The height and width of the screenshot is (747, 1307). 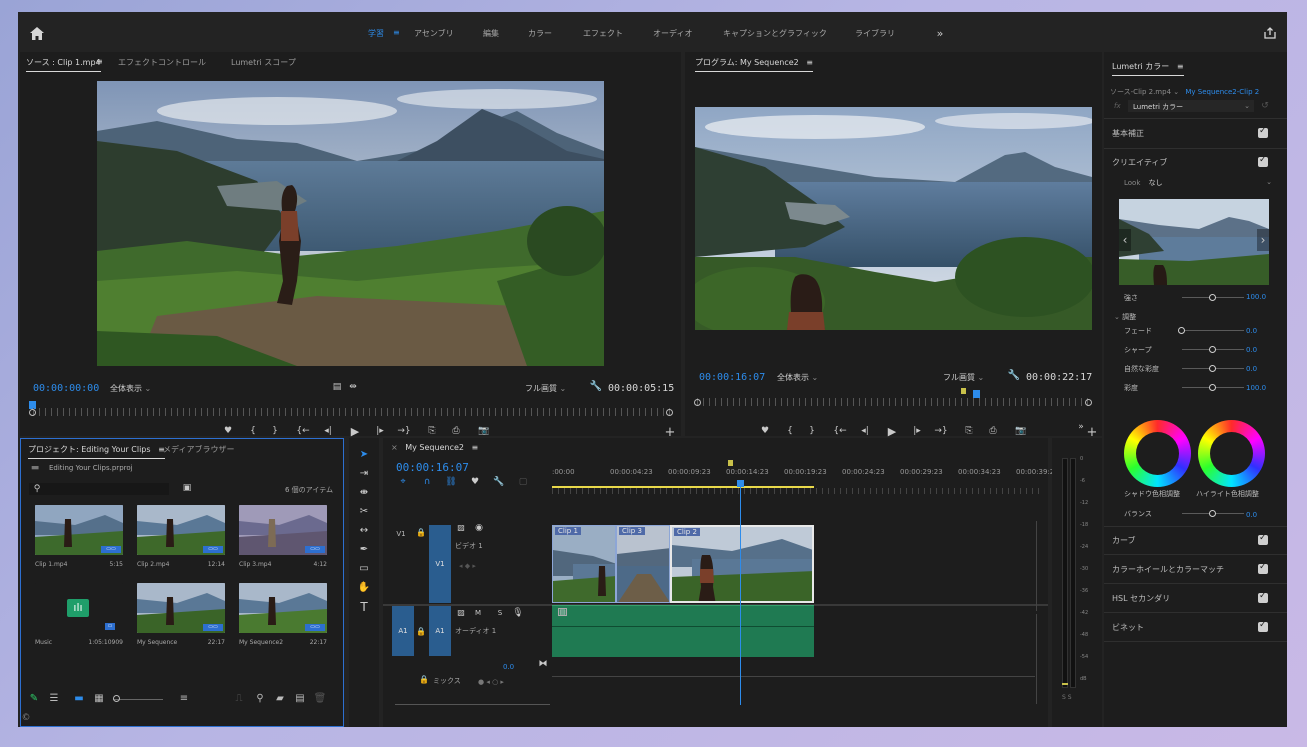 What do you see at coordinates (1212, 368) in the screenshot?
I see `lumetri-vibrance-knob` at bounding box center [1212, 368].